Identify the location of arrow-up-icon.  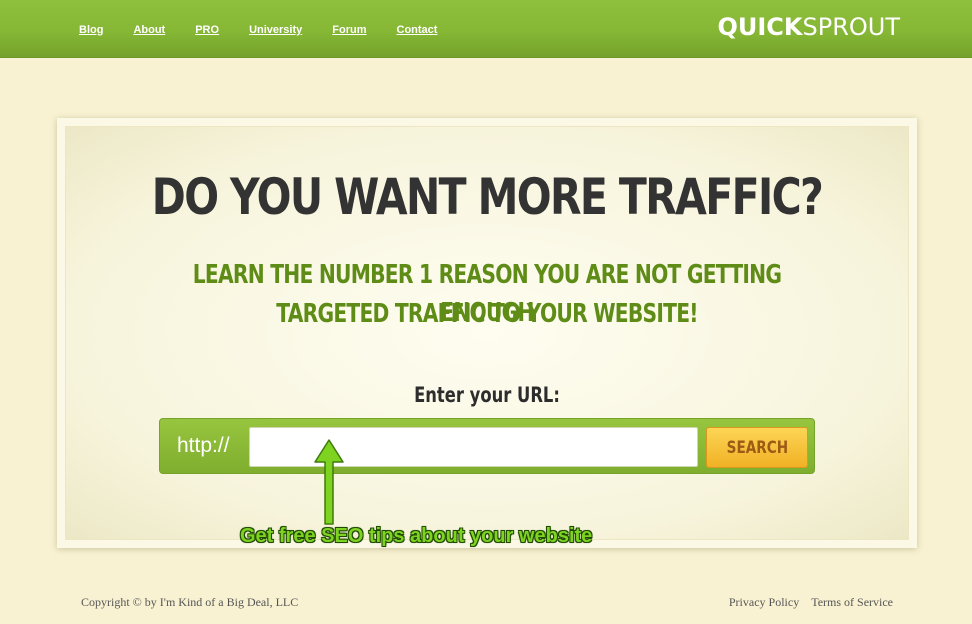
(329, 482).